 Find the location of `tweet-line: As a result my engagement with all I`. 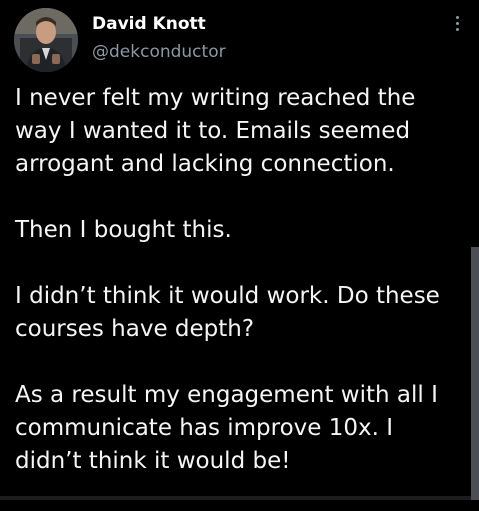

tweet-line: As a result my engagement with all I is located at coordinates (226, 395).